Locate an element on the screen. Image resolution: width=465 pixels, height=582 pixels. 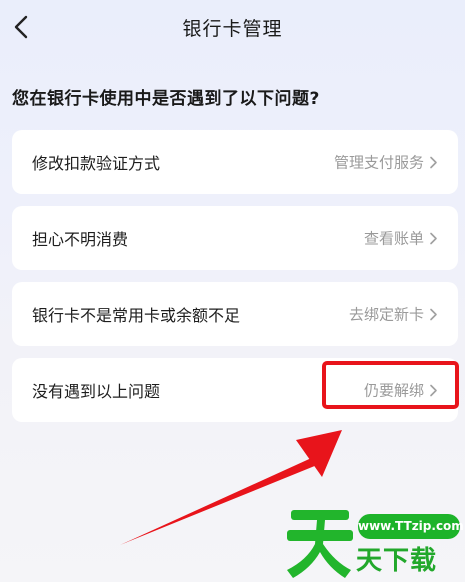
nav-bar: 银行卡管理 is located at coordinates (232, 28).